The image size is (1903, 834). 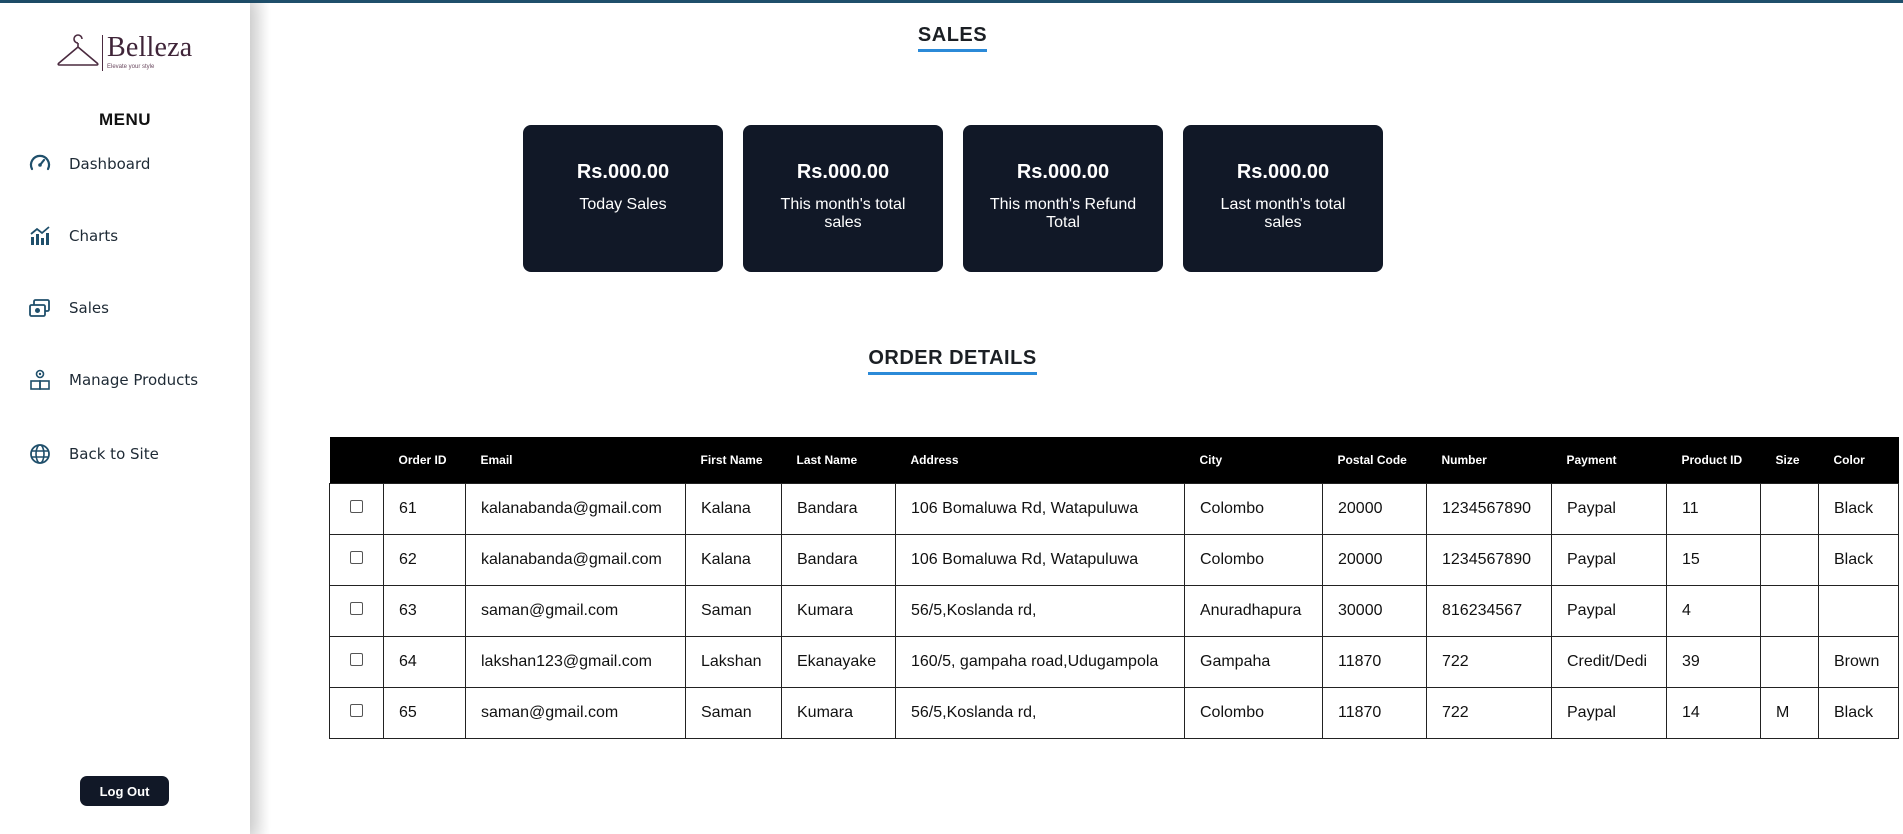 What do you see at coordinates (1789, 460) in the screenshot?
I see `column-header: Size` at bounding box center [1789, 460].